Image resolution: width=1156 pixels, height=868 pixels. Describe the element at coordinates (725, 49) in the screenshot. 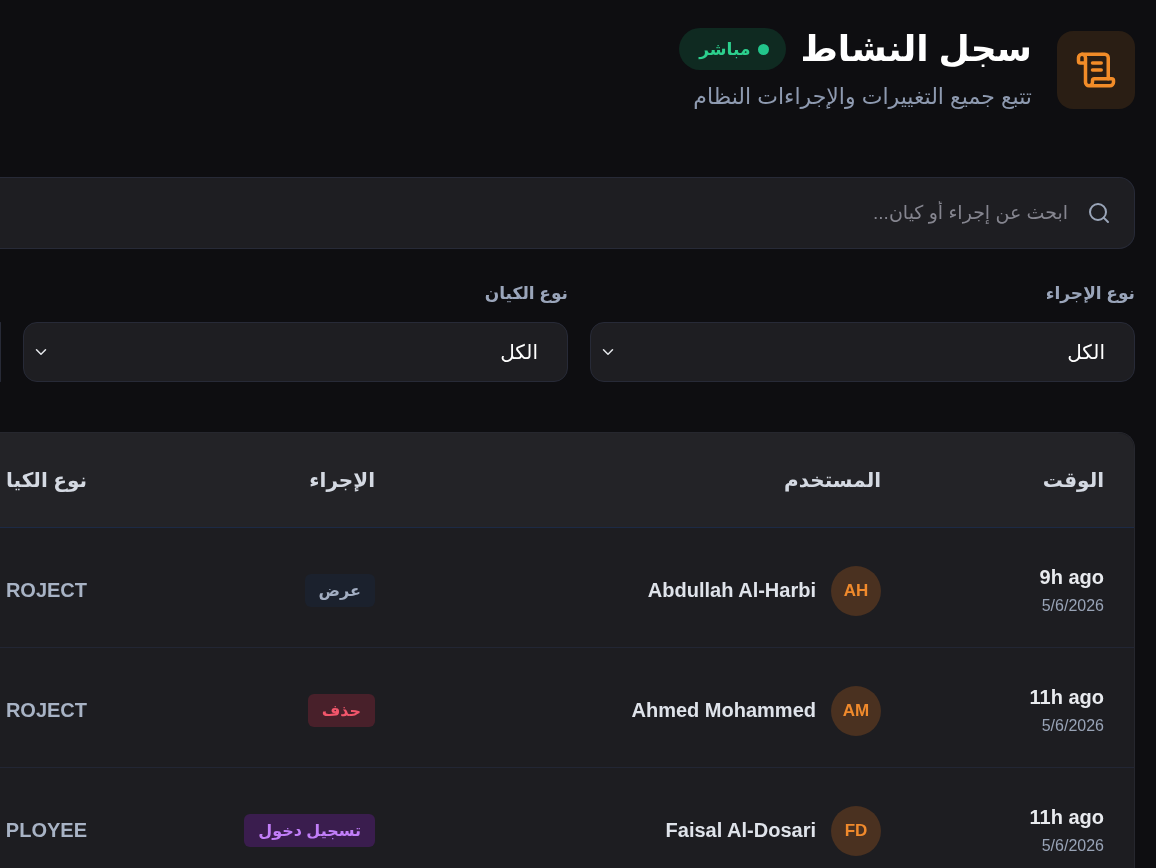

I see `status-label: مباشر` at that location.